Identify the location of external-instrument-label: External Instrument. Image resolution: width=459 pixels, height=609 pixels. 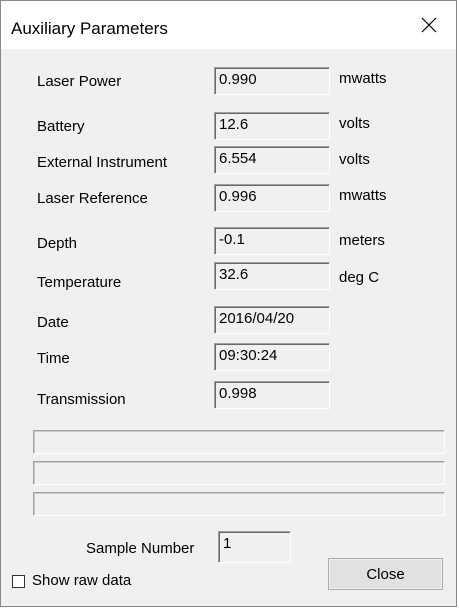
(102, 162).